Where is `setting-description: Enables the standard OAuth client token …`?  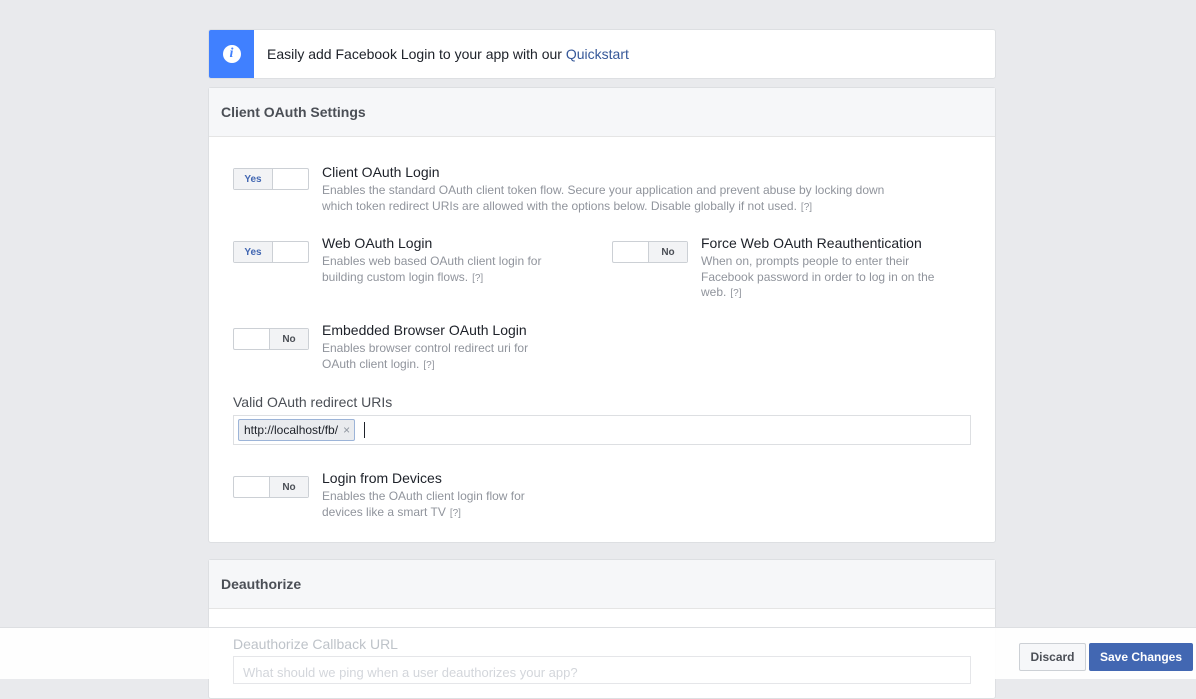
setting-description: Enables the standard OAuth client token … is located at coordinates (632, 199).